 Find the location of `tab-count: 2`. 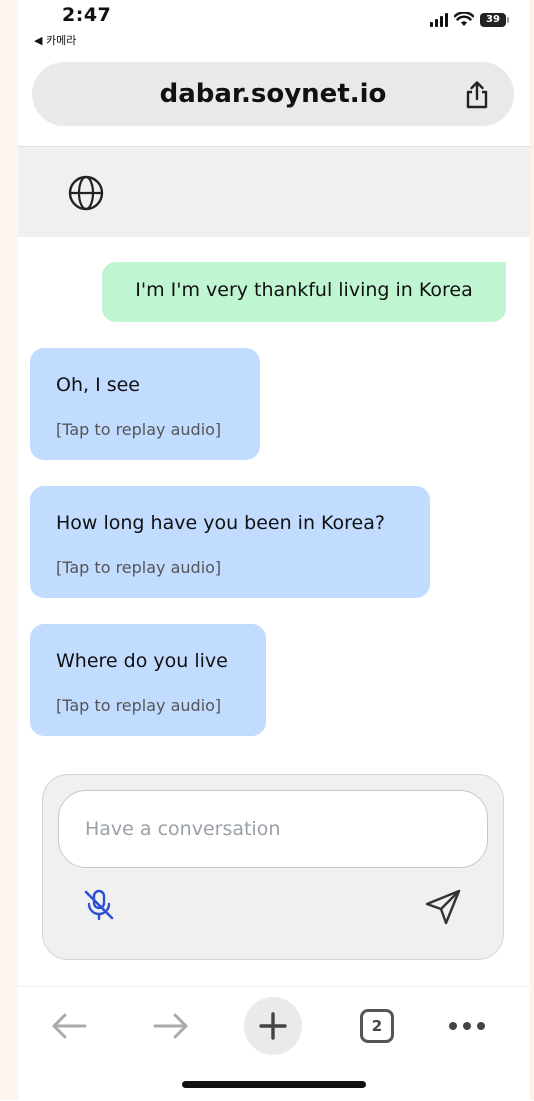

tab-count: 2 is located at coordinates (377, 1026).